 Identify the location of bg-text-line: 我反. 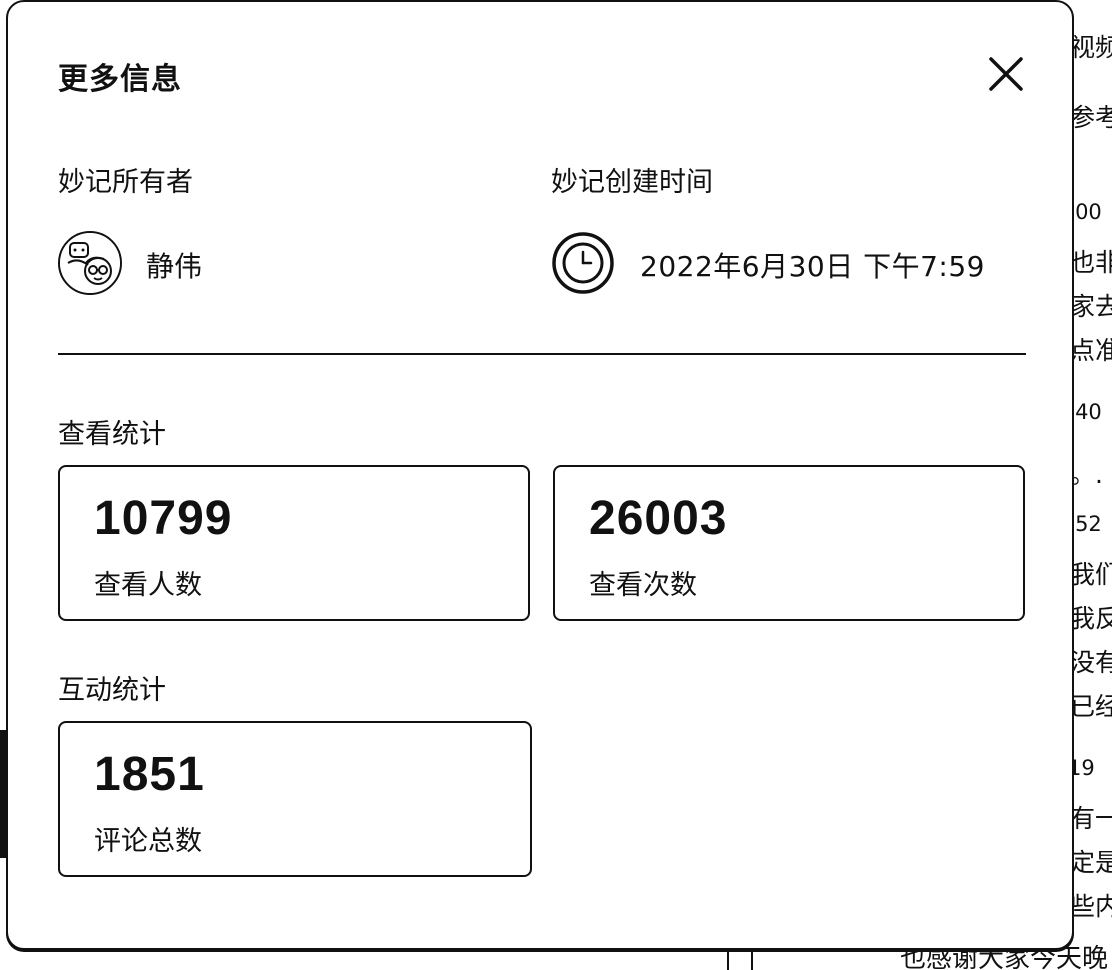
(1091, 618).